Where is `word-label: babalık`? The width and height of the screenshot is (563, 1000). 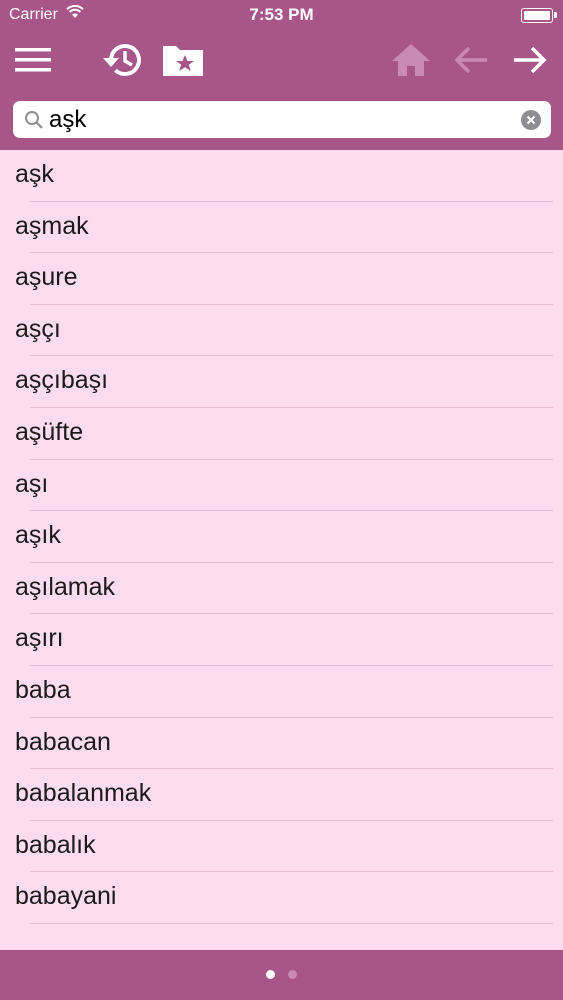 word-label: babalık is located at coordinates (55, 844).